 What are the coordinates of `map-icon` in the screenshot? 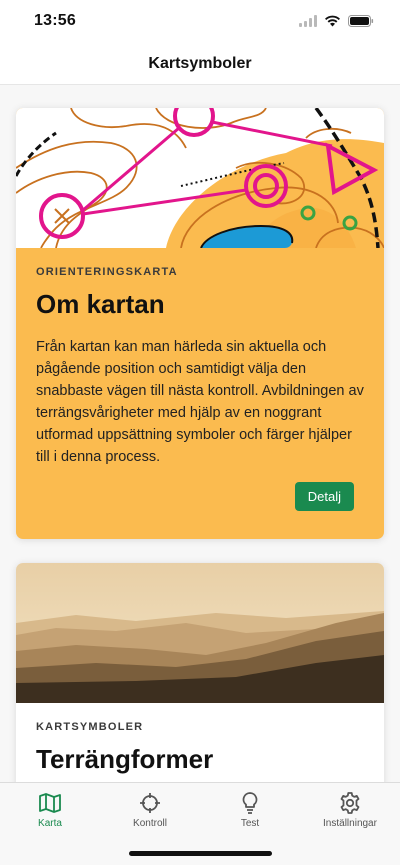 It's located at (50, 803).